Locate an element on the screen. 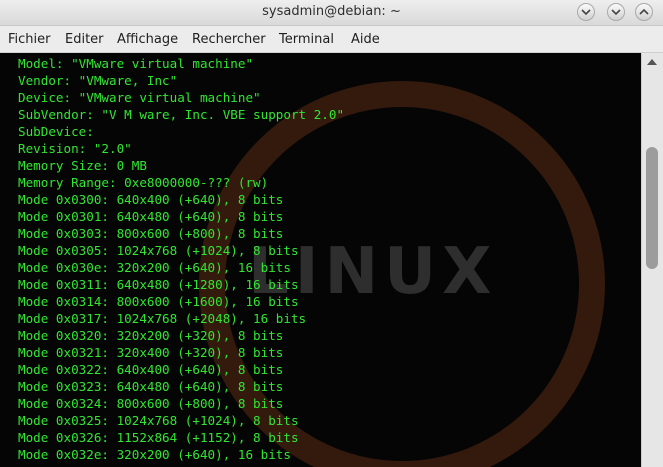  terminal-line: Revision: "2.0" is located at coordinates (75, 148).